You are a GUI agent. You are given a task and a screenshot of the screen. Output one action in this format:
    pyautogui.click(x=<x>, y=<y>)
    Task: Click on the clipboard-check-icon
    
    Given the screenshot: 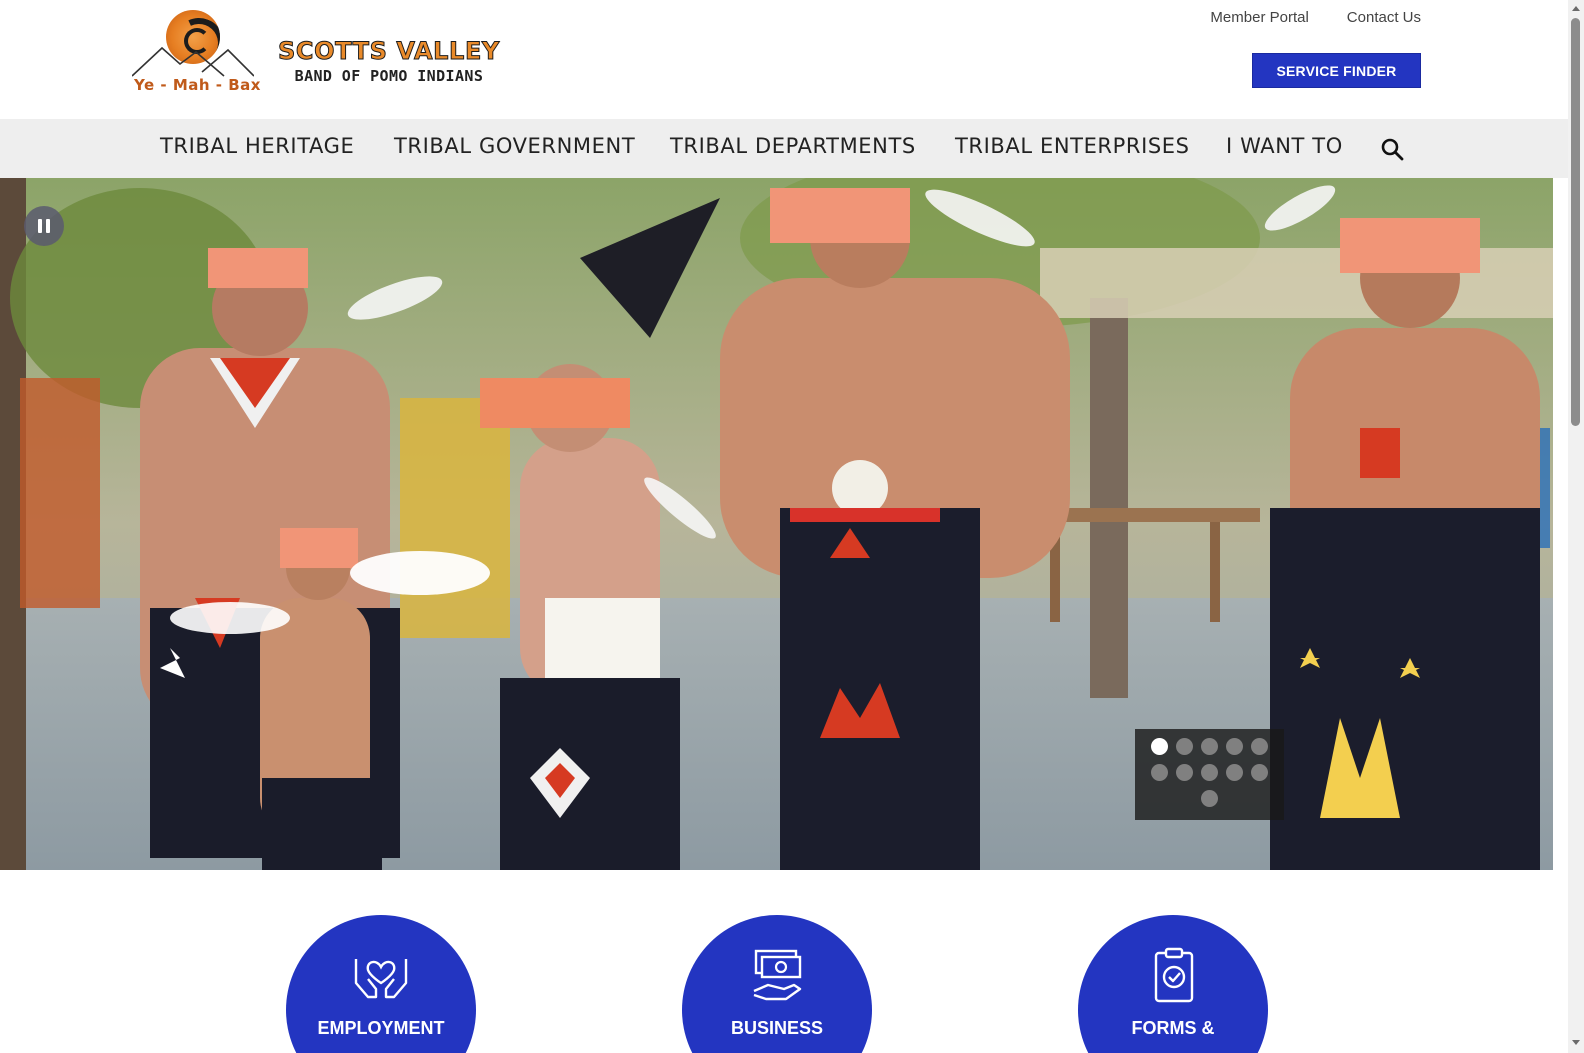 What is the action you would take?
    pyautogui.click(x=1174, y=975)
    